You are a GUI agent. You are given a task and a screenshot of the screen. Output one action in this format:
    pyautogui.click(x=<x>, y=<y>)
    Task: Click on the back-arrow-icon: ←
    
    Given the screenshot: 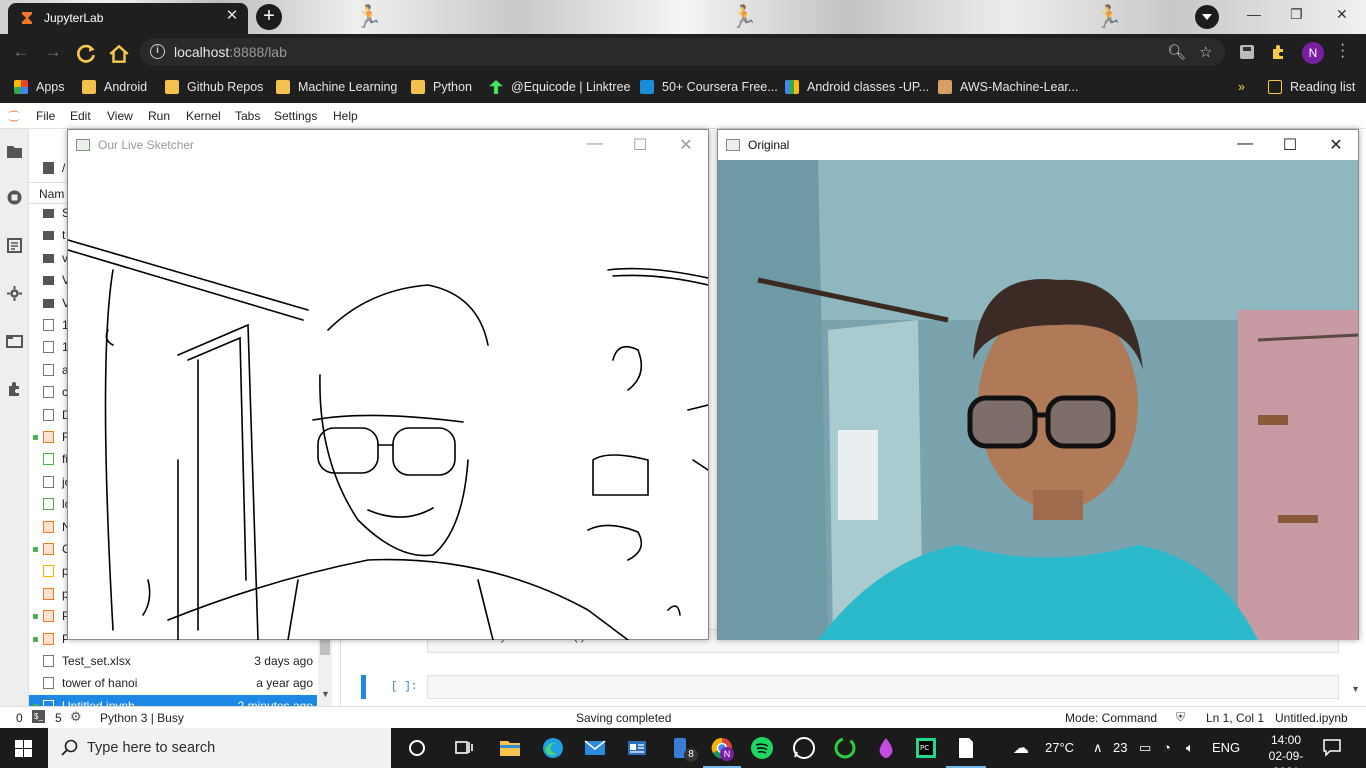 What is the action you would take?
    pyautogui.click(x=21, y=53)
    